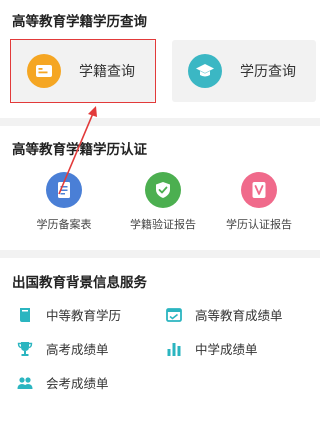 This screenshot has height=436, width=320. I want to click on service-item-gaodeng-transcript: 高等教育成绩单, so click(224, 314).